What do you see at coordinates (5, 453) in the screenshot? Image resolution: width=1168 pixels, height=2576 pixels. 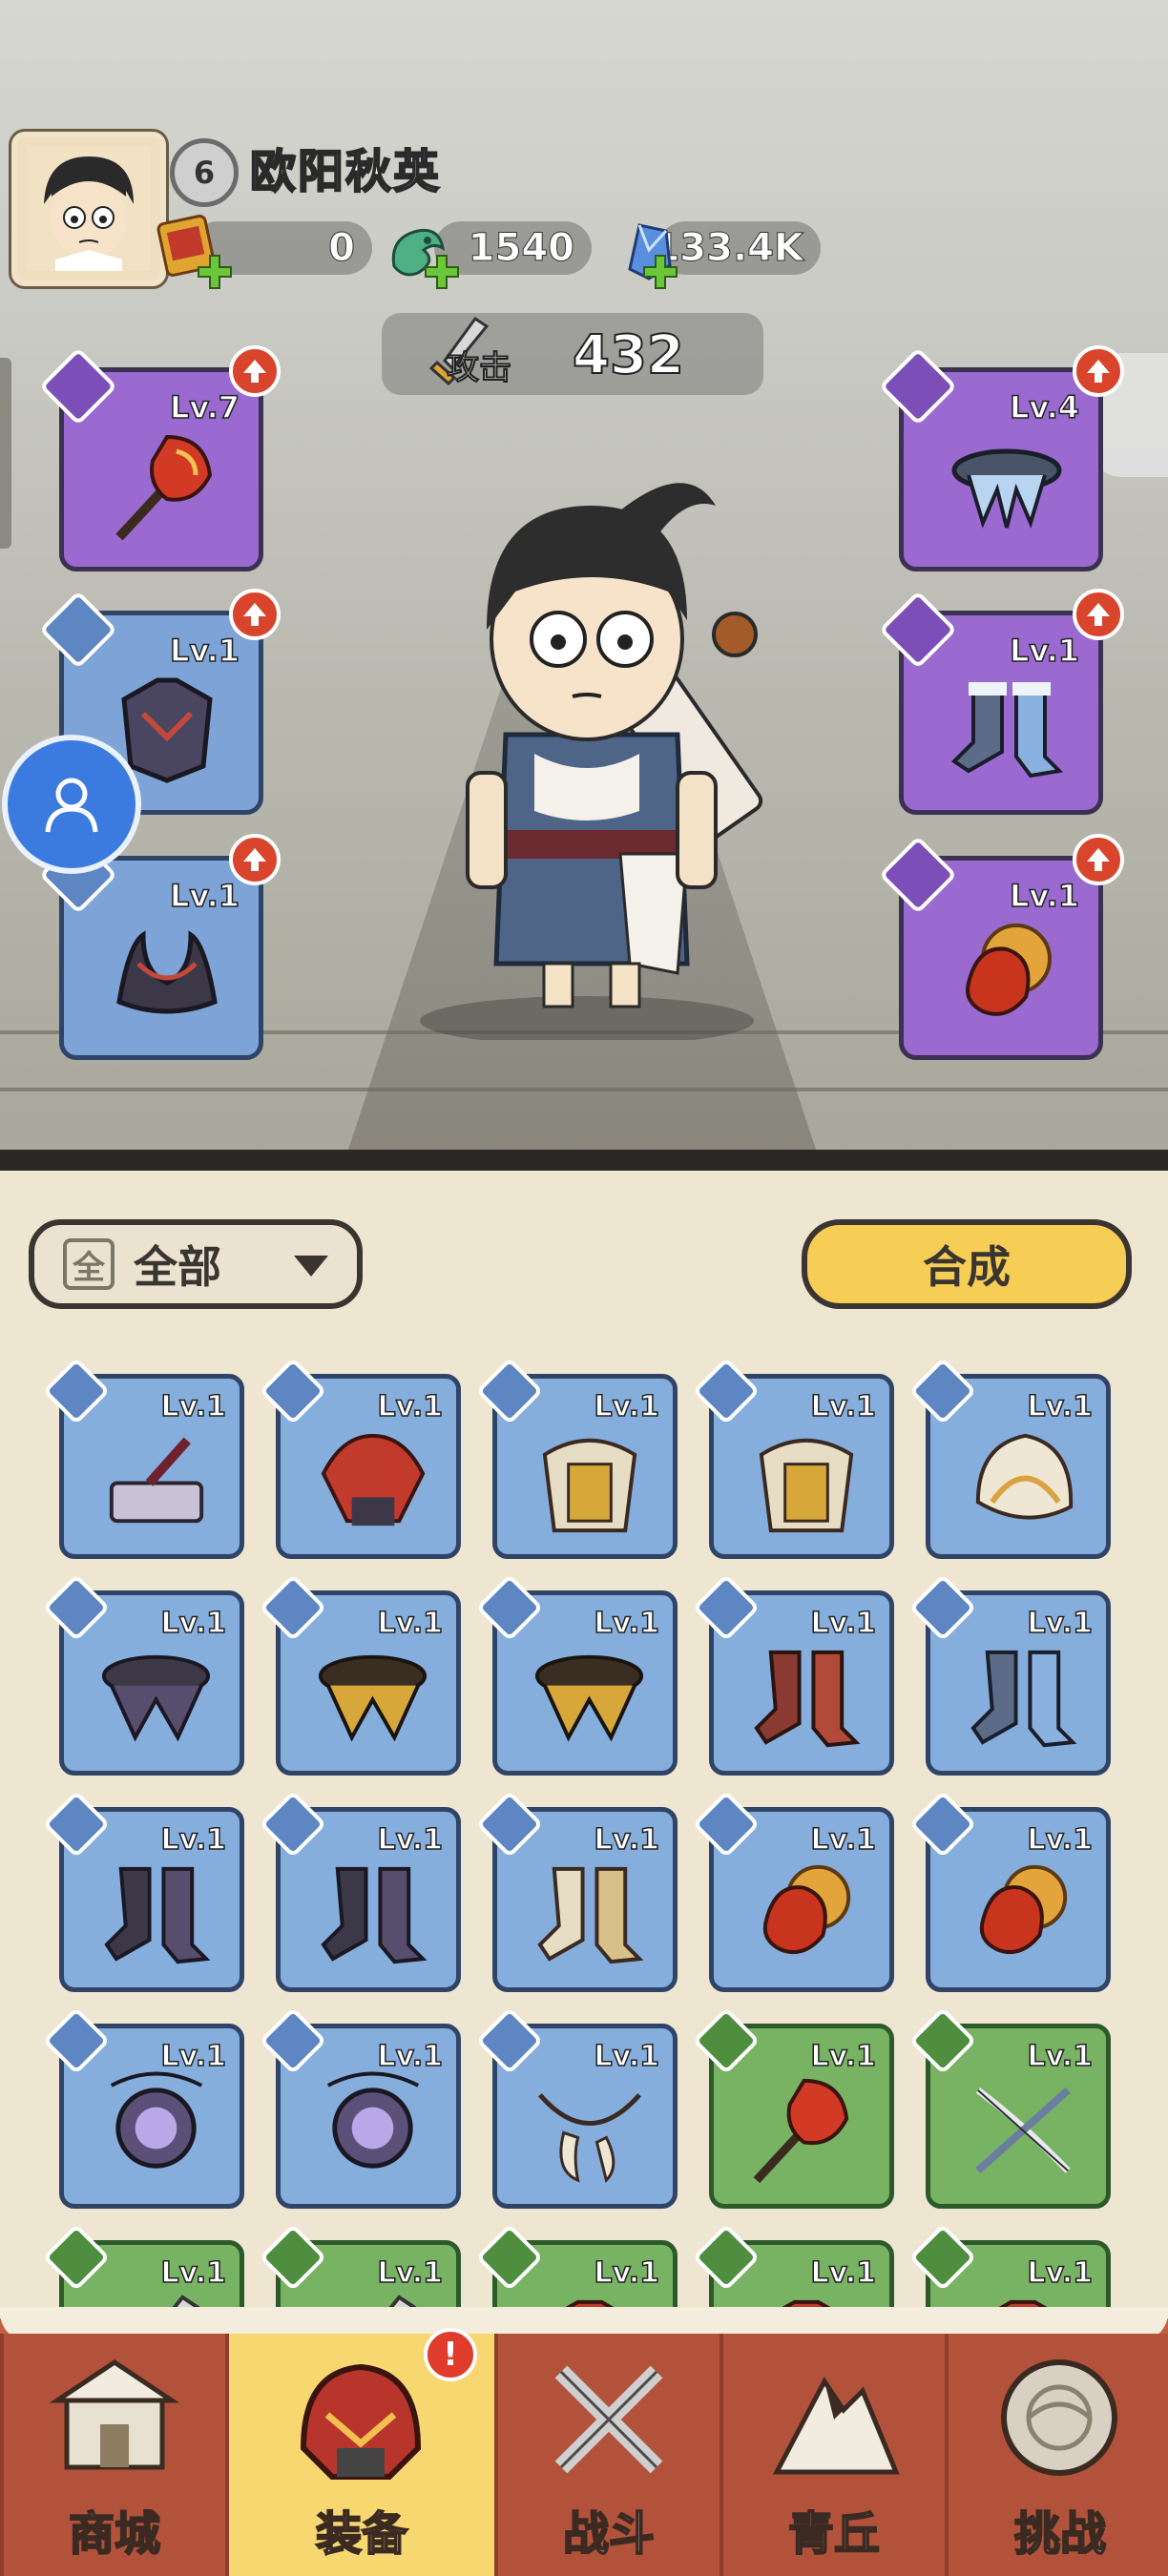 I see `side-tab` at bounding box center [5, 453].